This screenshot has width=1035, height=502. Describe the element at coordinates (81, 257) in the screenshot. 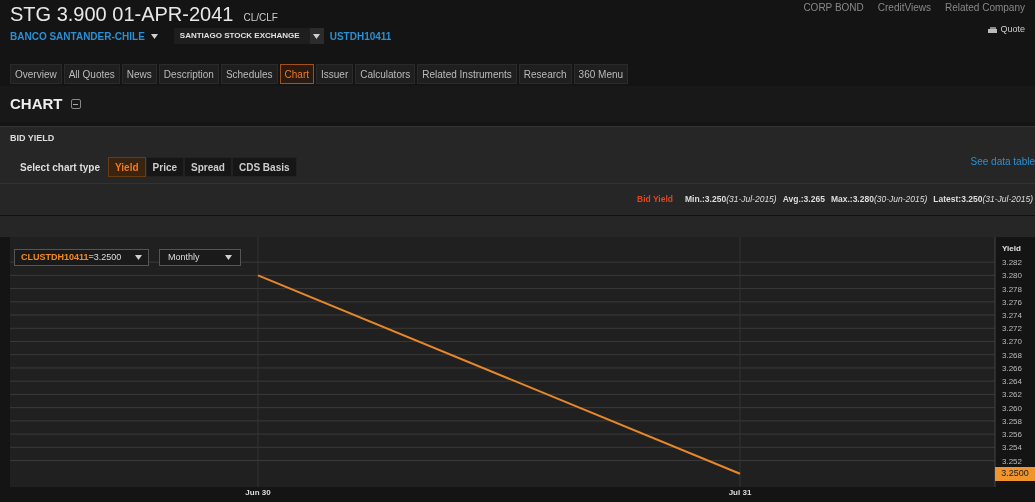

I see `series-dropdown: CLUSTDH10411=3.2500` at that location.